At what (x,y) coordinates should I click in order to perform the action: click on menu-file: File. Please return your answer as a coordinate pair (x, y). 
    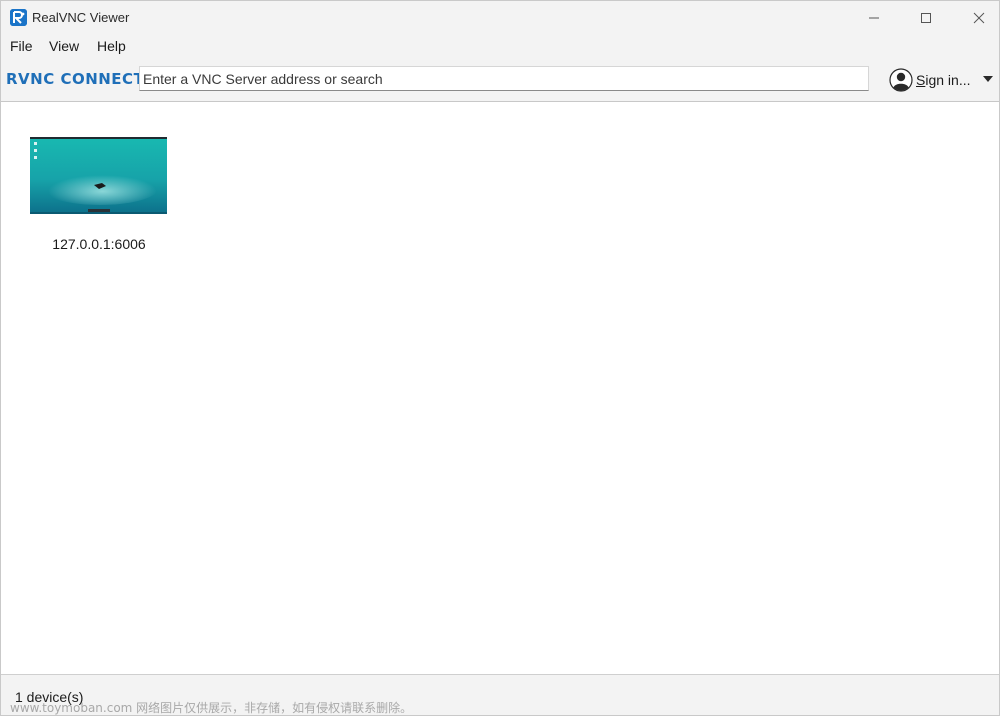
    Looking at the image, I should click on (21, 46).